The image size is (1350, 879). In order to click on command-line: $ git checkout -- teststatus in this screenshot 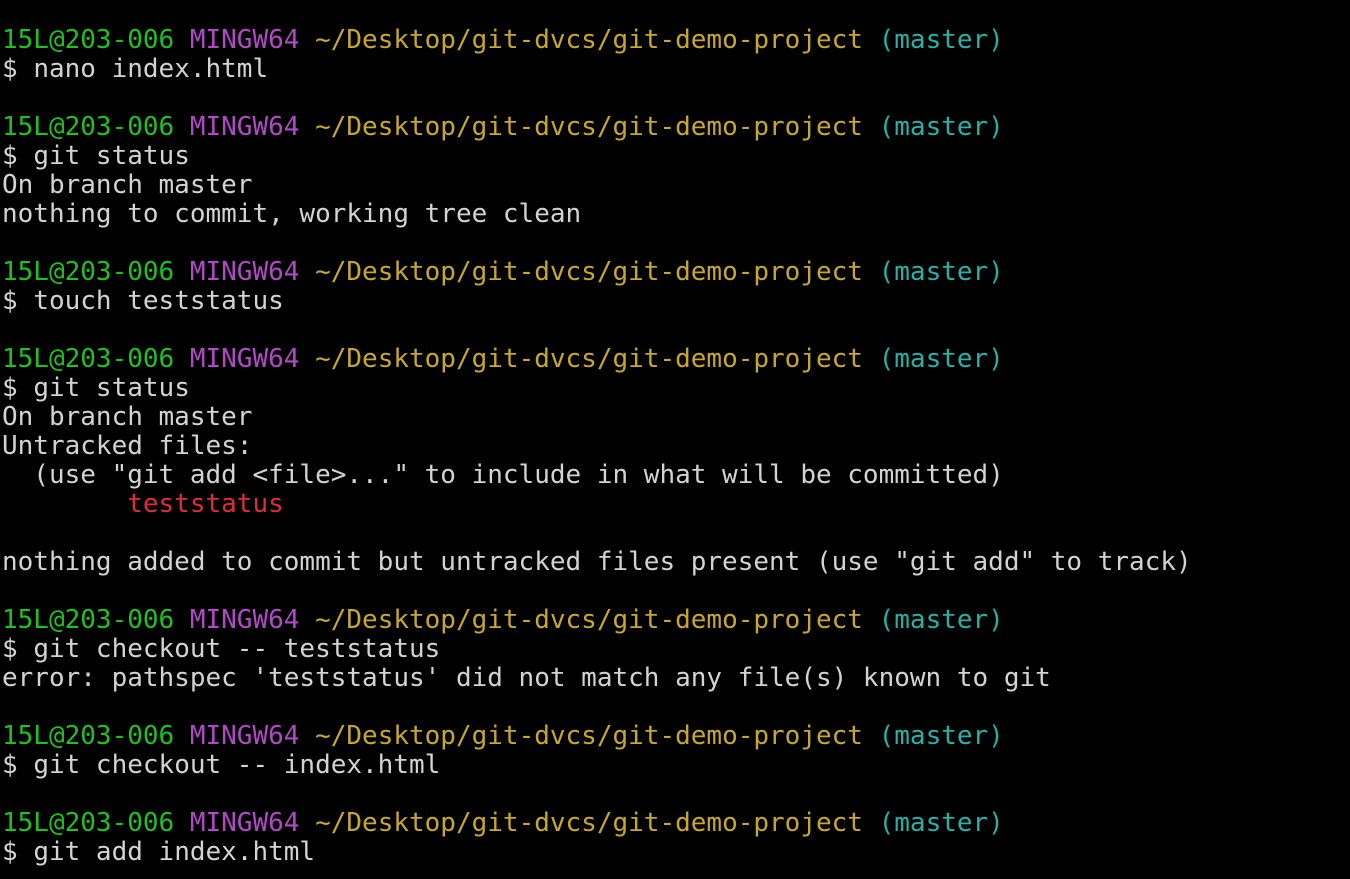, I will do `click(676, 649)`.